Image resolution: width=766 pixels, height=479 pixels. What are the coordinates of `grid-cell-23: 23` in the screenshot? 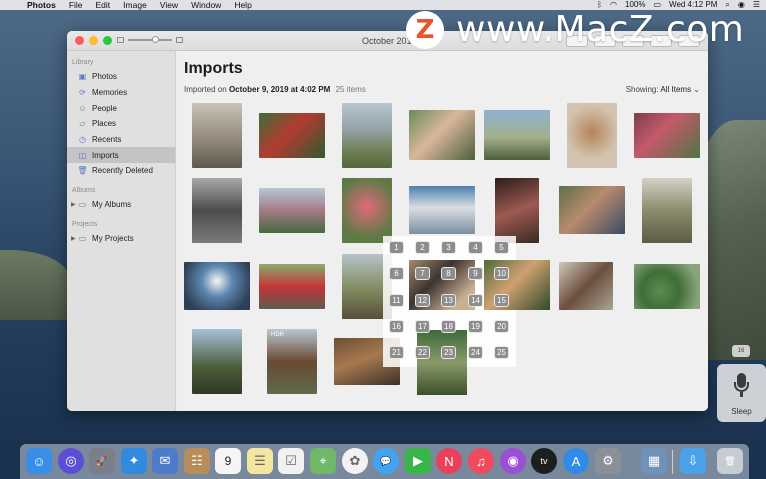 It's located at (448, 352).